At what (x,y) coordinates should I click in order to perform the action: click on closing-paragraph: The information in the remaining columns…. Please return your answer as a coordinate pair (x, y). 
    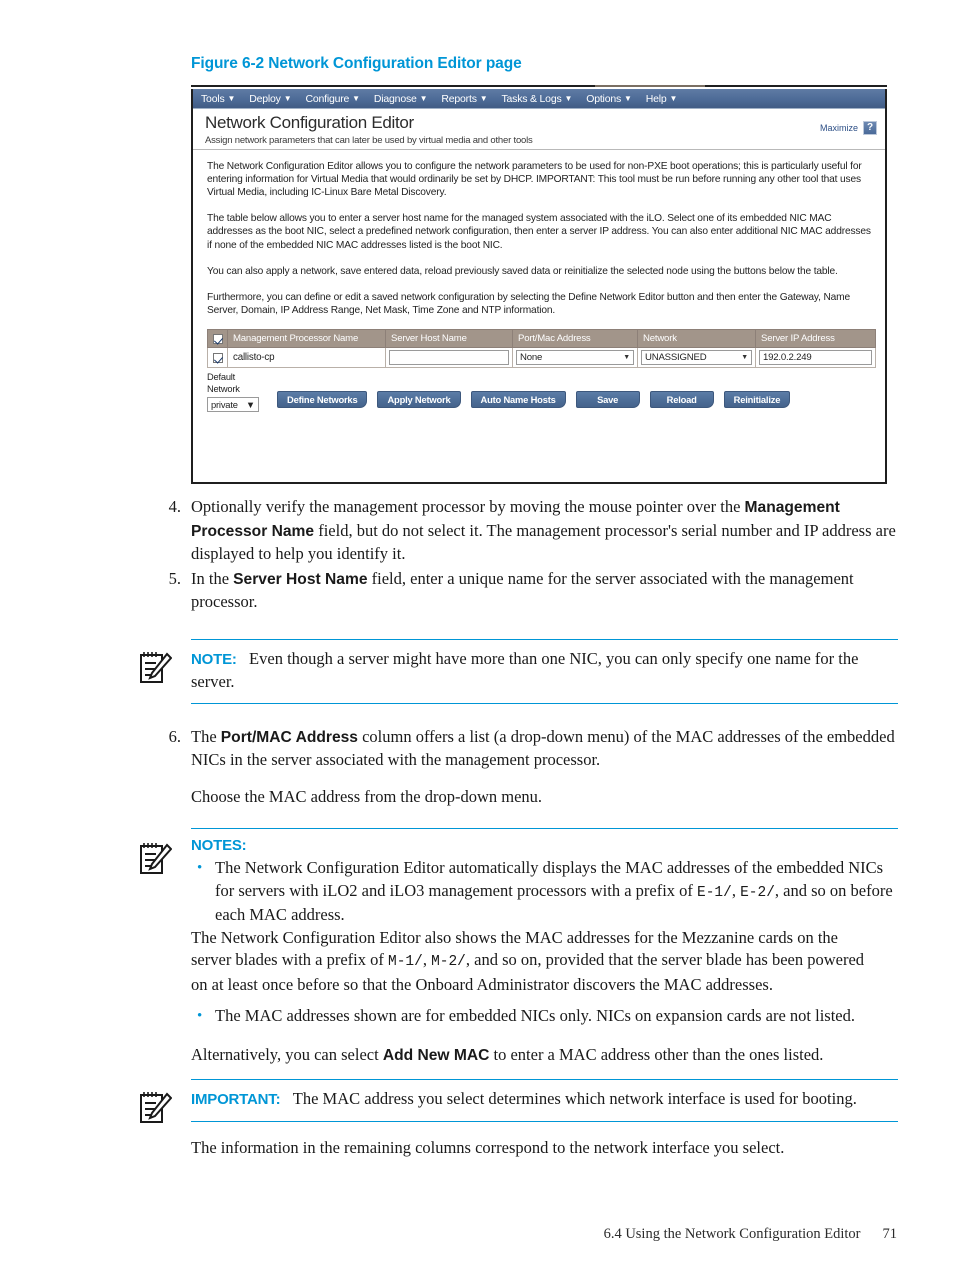
    Looking at the image, I should click on (488, 1147).